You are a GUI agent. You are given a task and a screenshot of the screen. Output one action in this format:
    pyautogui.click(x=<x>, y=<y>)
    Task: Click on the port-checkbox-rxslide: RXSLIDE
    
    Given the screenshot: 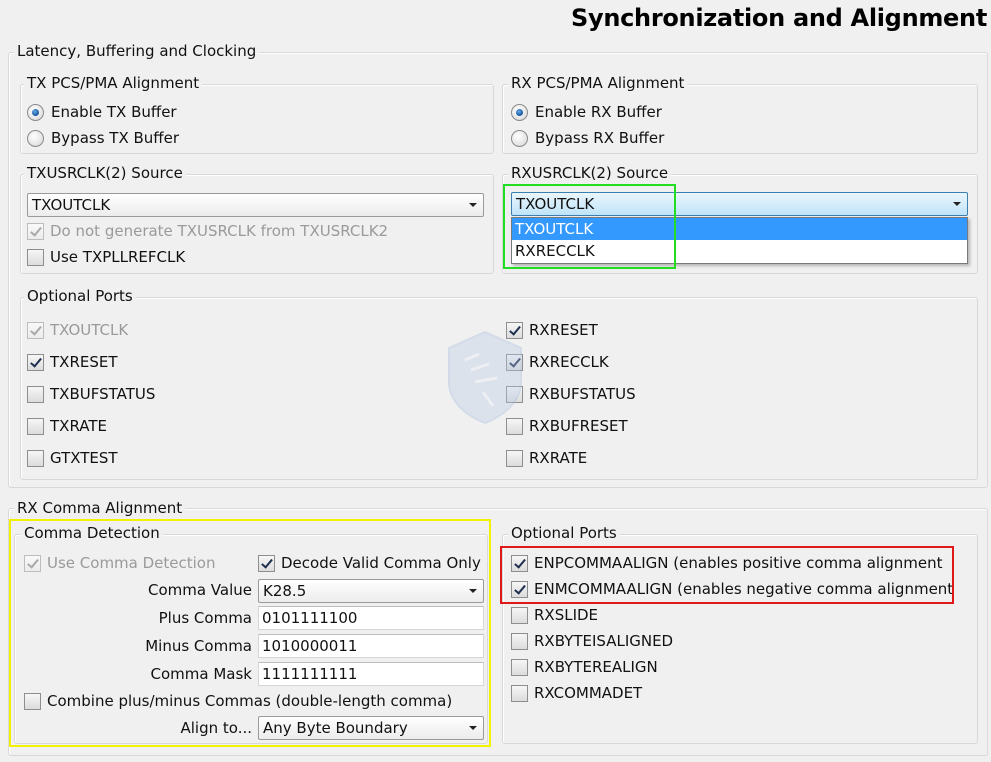 What is the action you would take?
    pyautogui.click(x=554, y=615)
    